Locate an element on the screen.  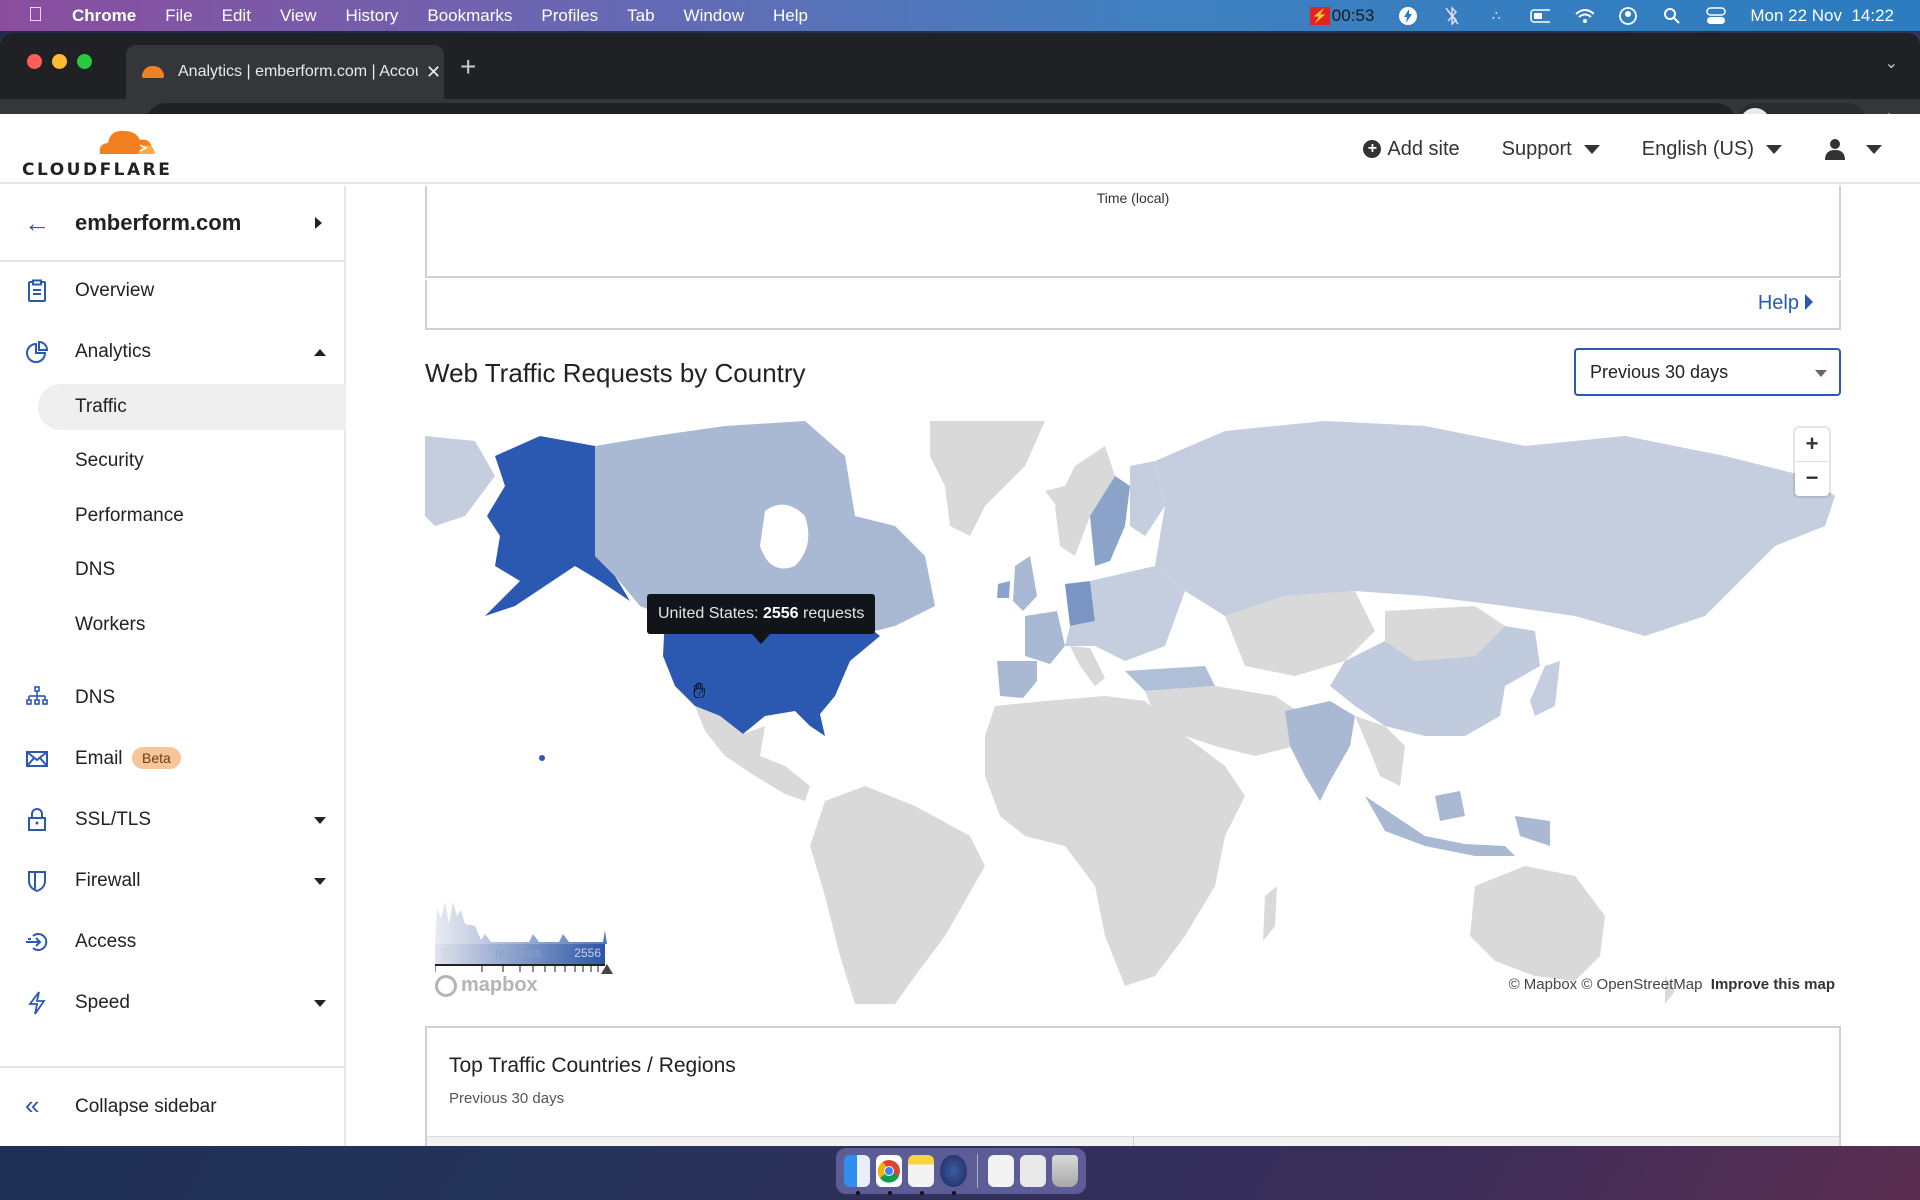
close-window-button is located at coordinates (34, 61).